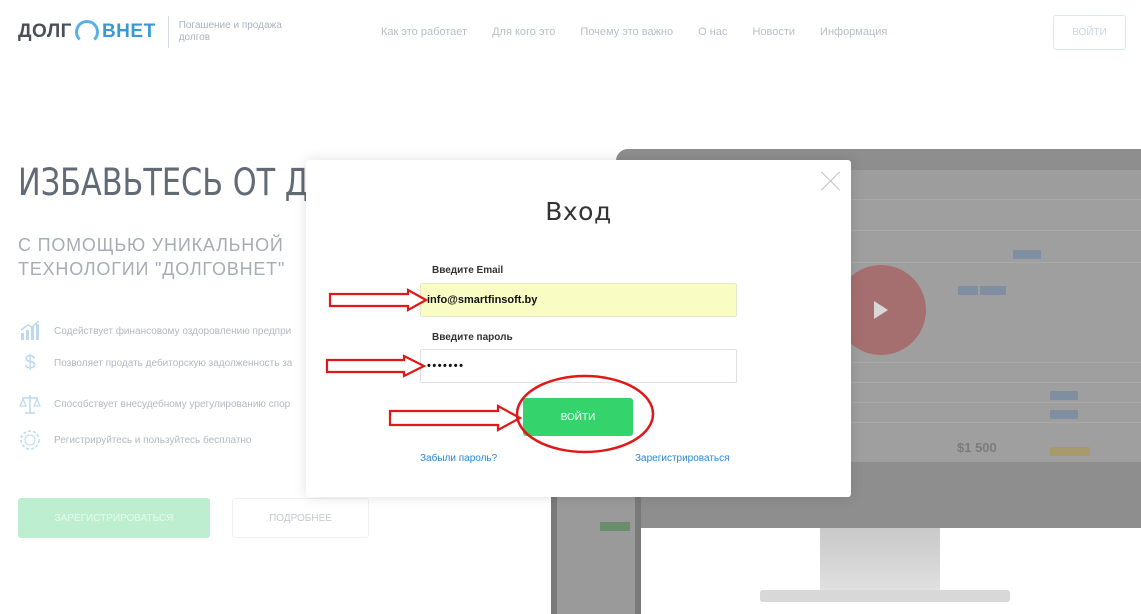  I want to click on monitor-stand, so click(880, 563).